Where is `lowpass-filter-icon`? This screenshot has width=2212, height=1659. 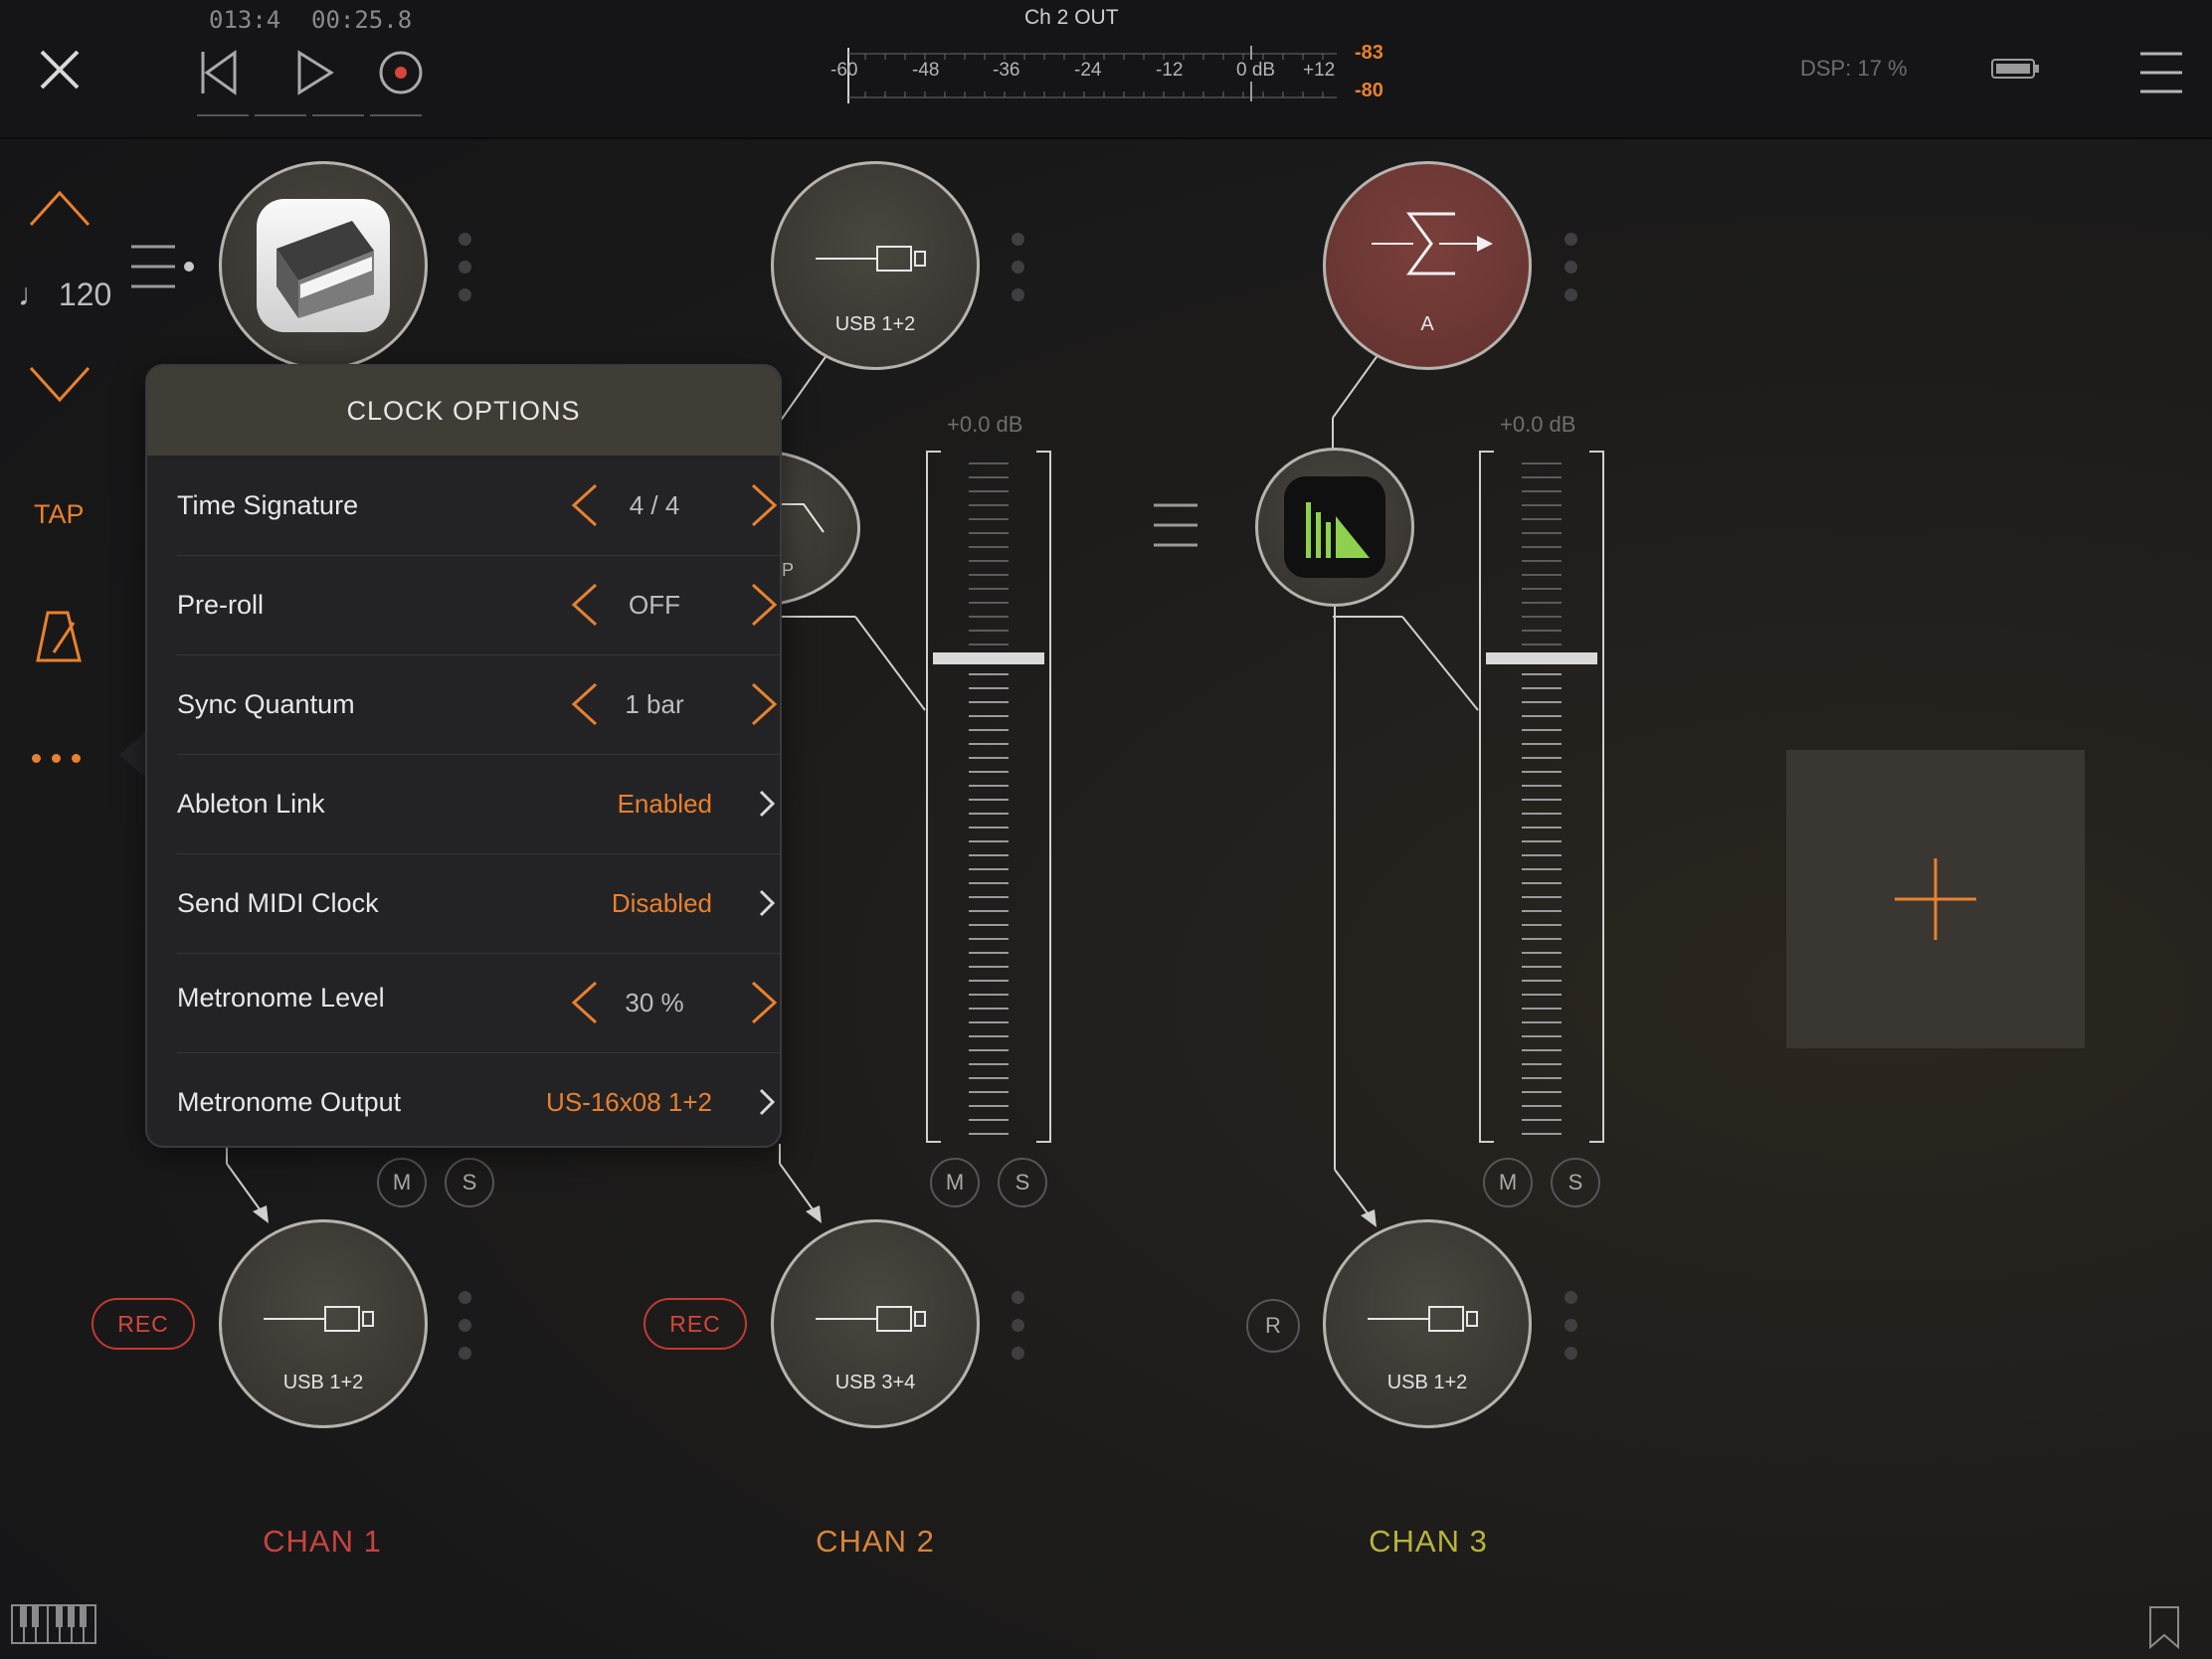
lowpass-filter-icon is located at coordinates (802, 518).